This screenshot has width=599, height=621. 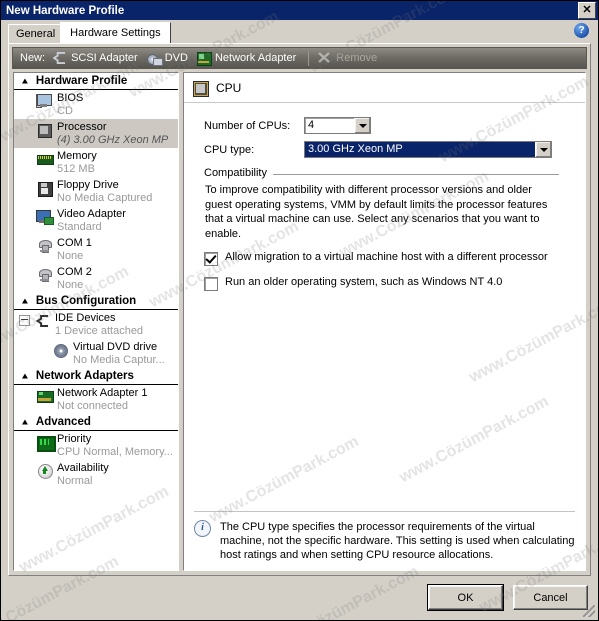 What do you see at coordinates (85, 318) in the screenshot?
I see `tree-item-title: IDE Devices` at bounding box center [85, 318].